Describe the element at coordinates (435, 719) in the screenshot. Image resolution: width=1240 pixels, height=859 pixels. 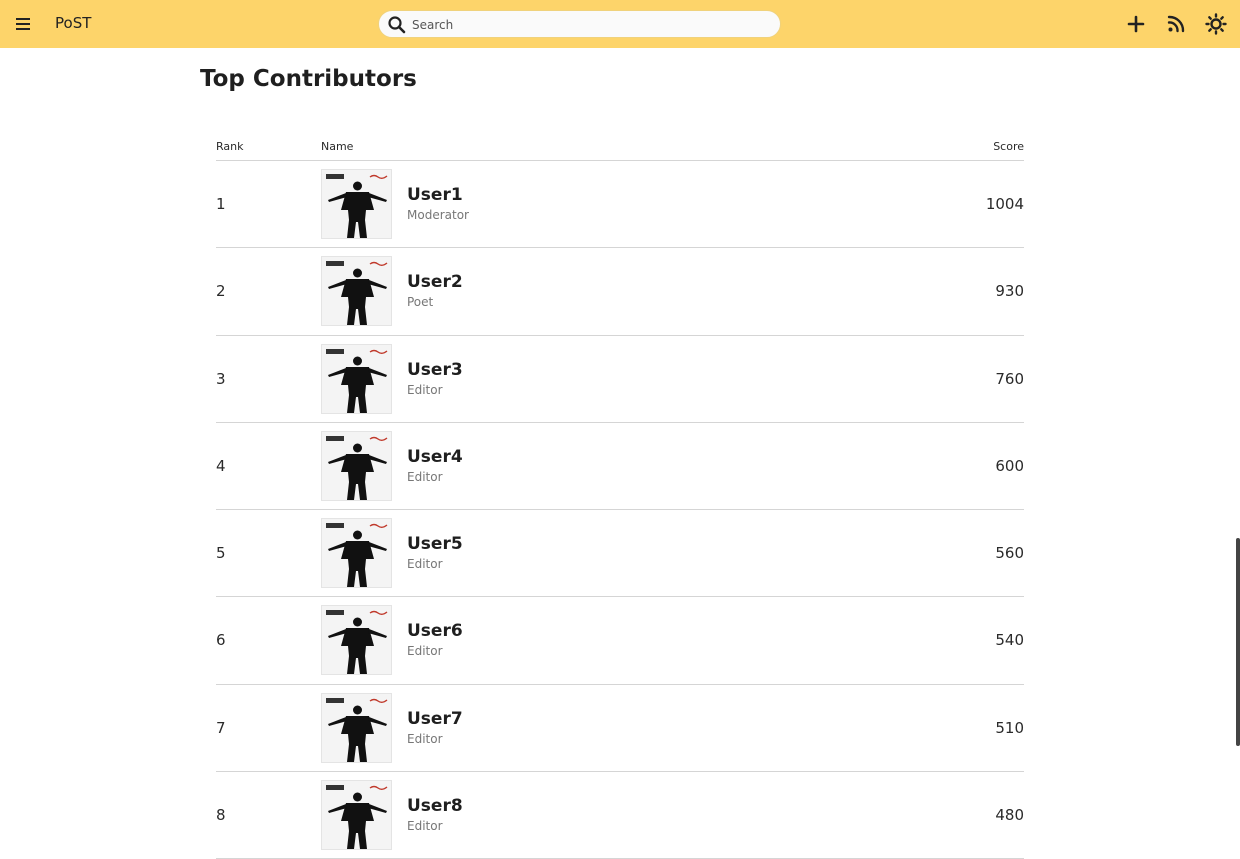
I see `user-name-link: User7` at that location.